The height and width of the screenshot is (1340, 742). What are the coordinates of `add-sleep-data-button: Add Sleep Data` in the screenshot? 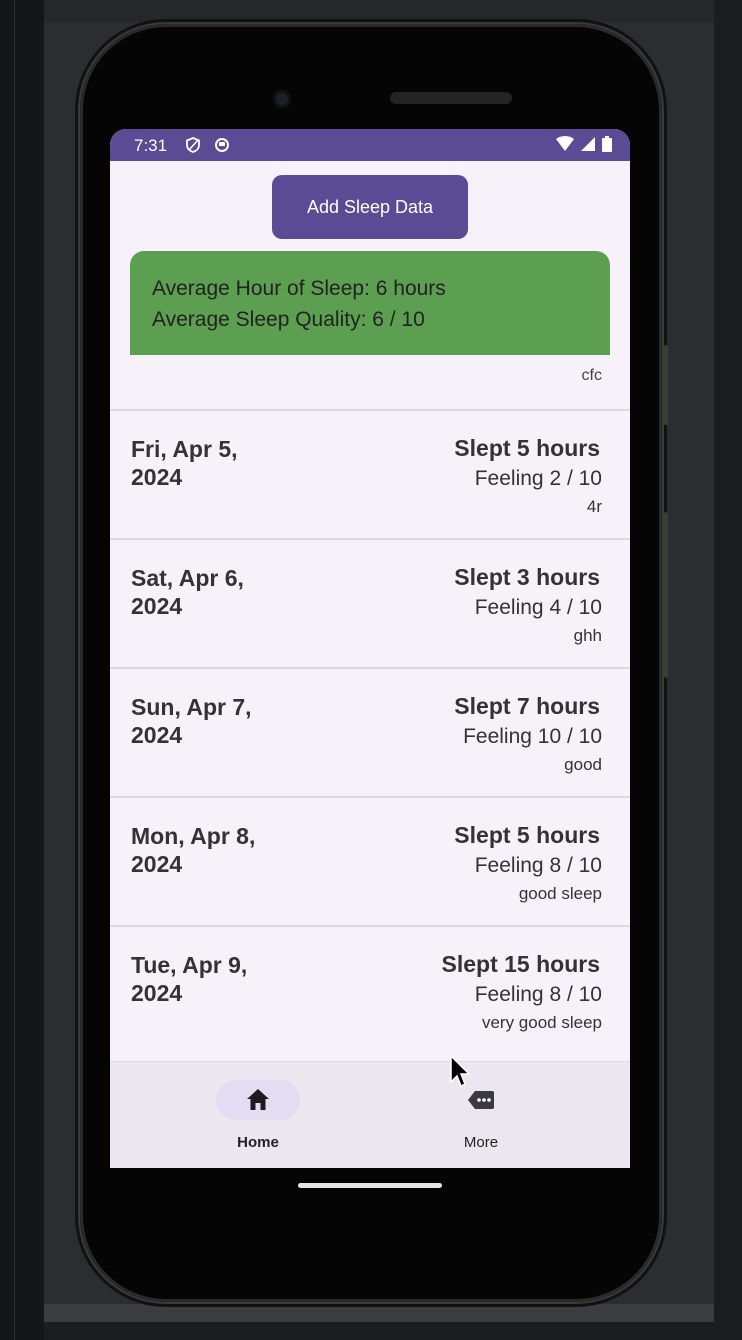 It's located at (370, 207).